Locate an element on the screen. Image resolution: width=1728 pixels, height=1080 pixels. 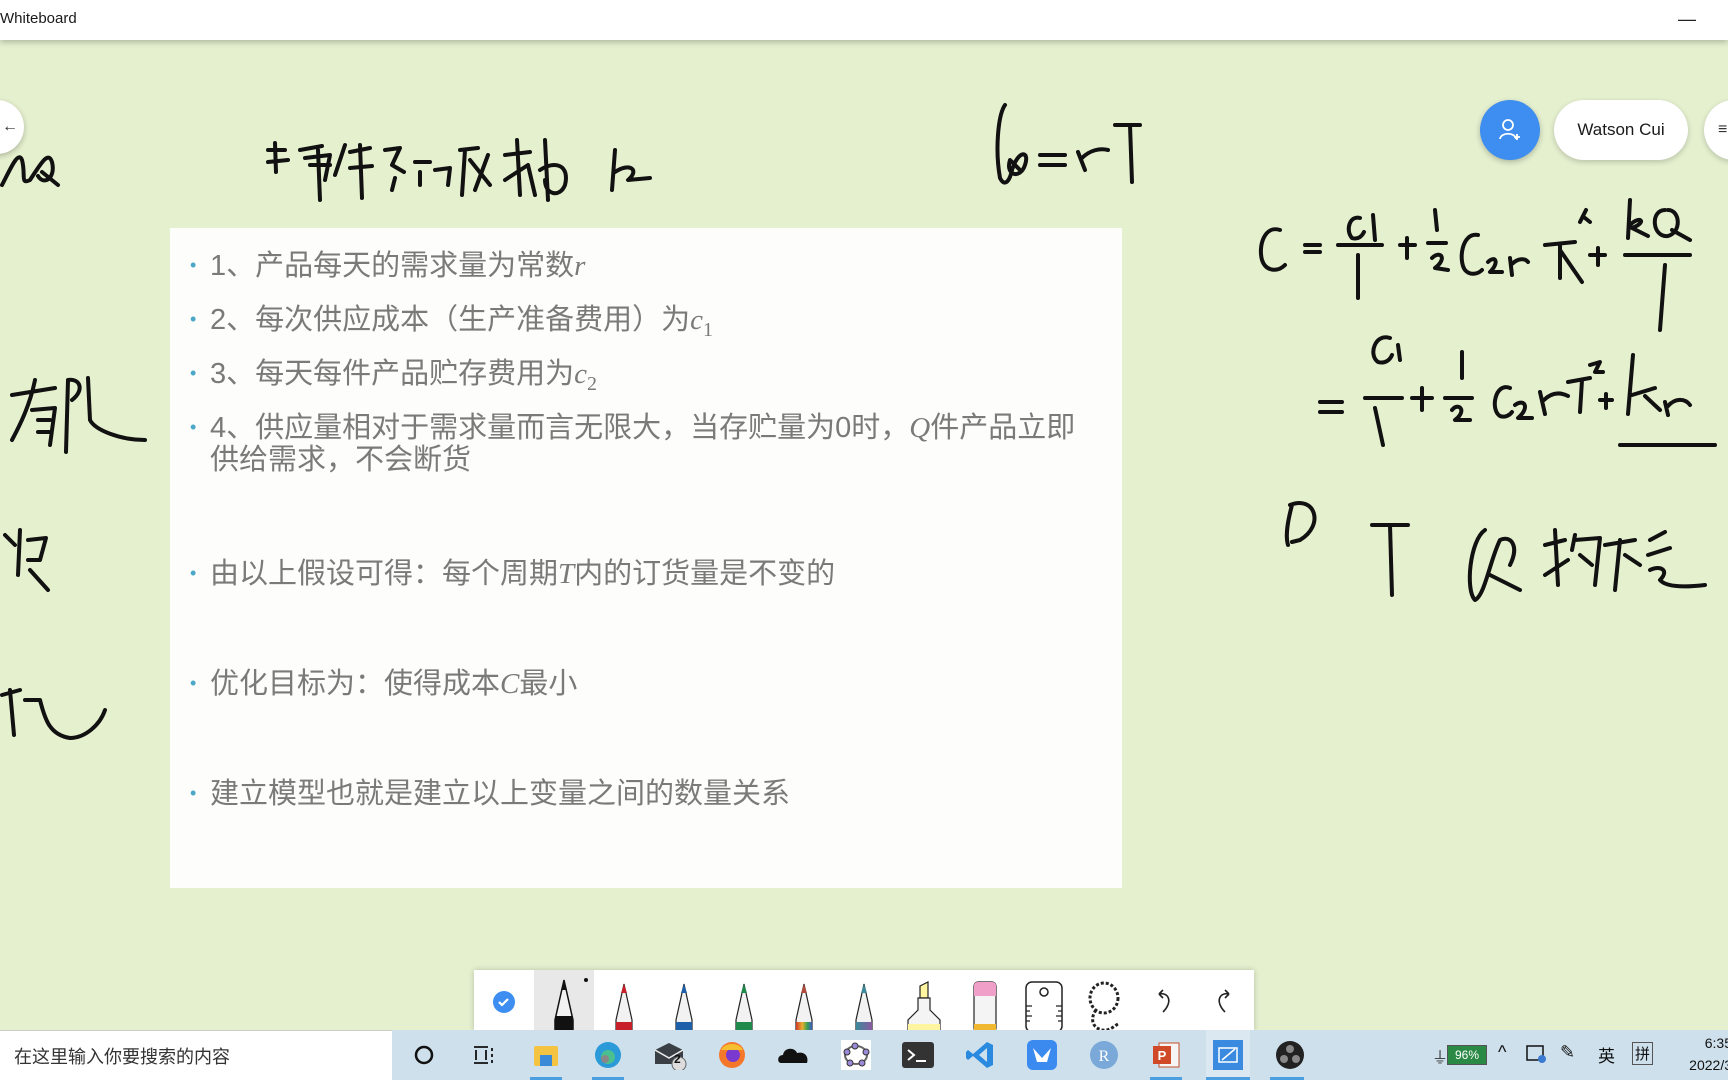
highlighter-button is located at coordinates (924, 1001).